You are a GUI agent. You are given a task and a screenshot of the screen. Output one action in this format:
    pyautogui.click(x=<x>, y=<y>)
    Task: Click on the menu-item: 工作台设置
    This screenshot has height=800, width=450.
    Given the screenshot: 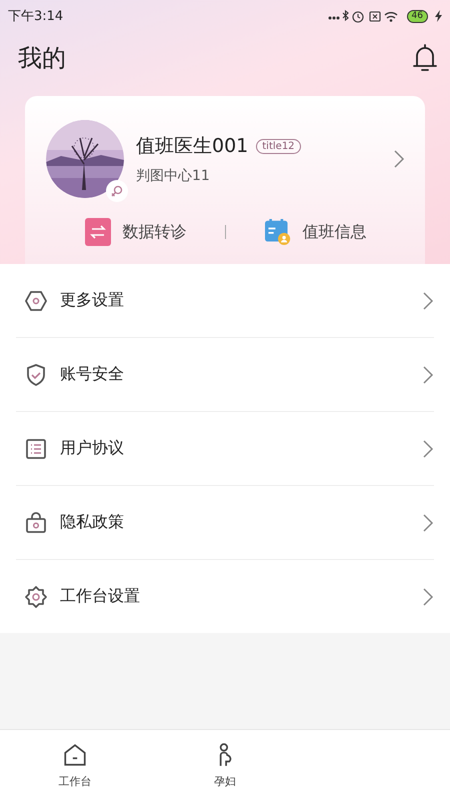 What is the action you would take?
    pyautogui.click(x=225, y=596)
    